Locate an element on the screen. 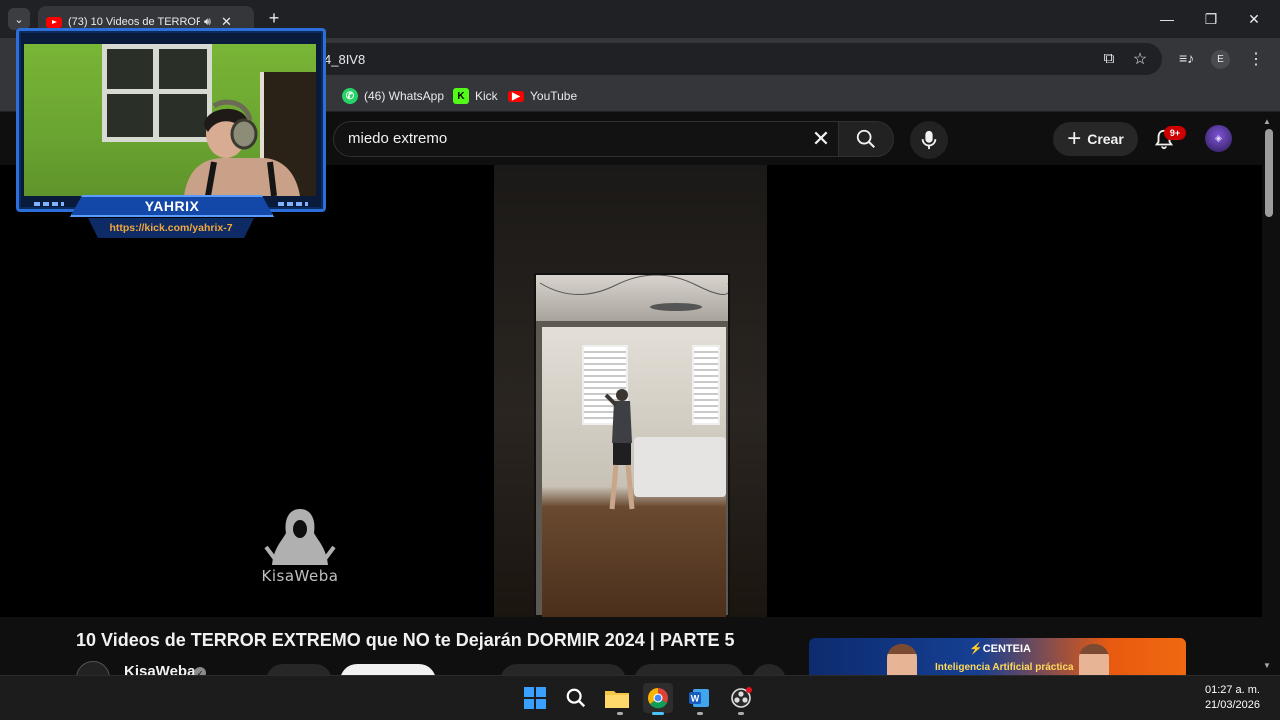 The image size is (1280, 720). bookmark-youtube: ▶ YouTube is located at coordinates (542, 96).